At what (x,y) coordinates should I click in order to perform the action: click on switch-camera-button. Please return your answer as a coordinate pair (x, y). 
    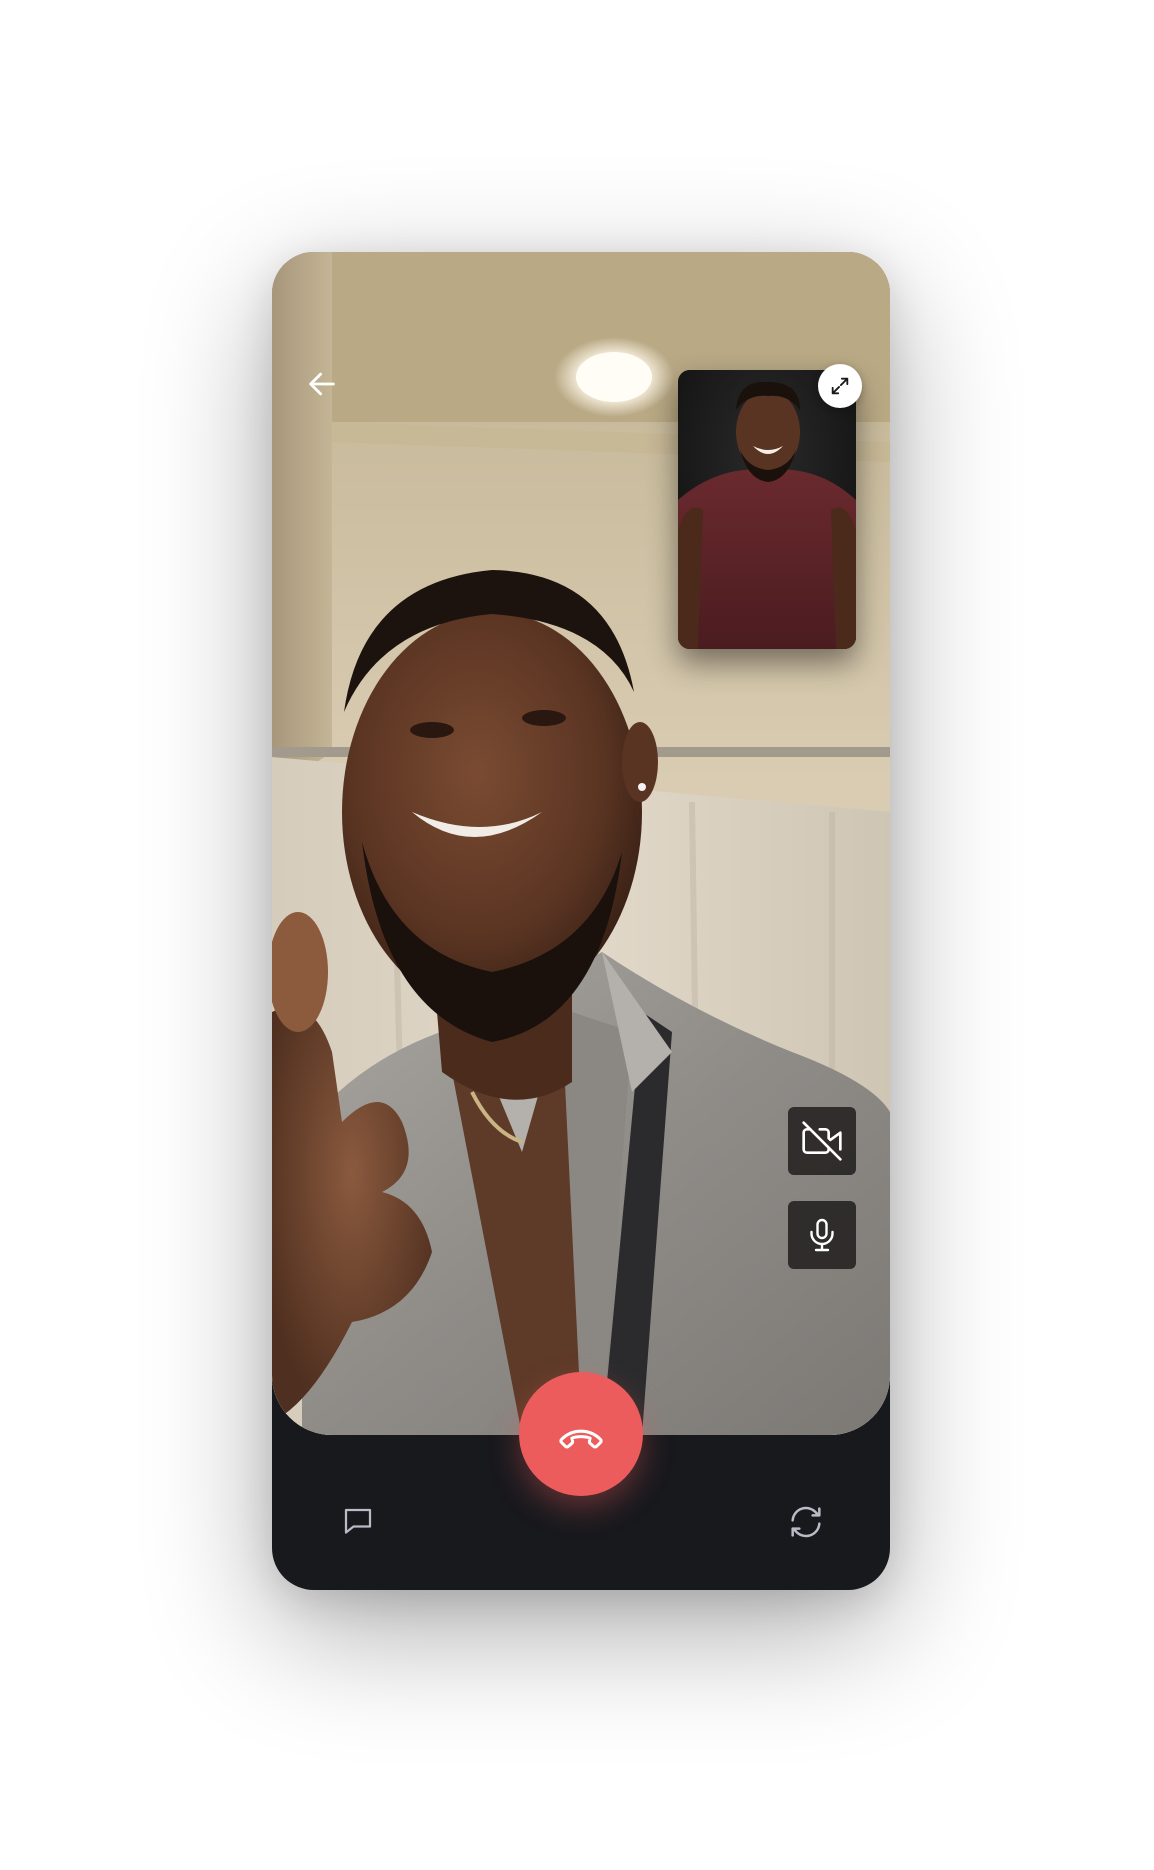
    Looking at the image, I should click on (806, 1522).